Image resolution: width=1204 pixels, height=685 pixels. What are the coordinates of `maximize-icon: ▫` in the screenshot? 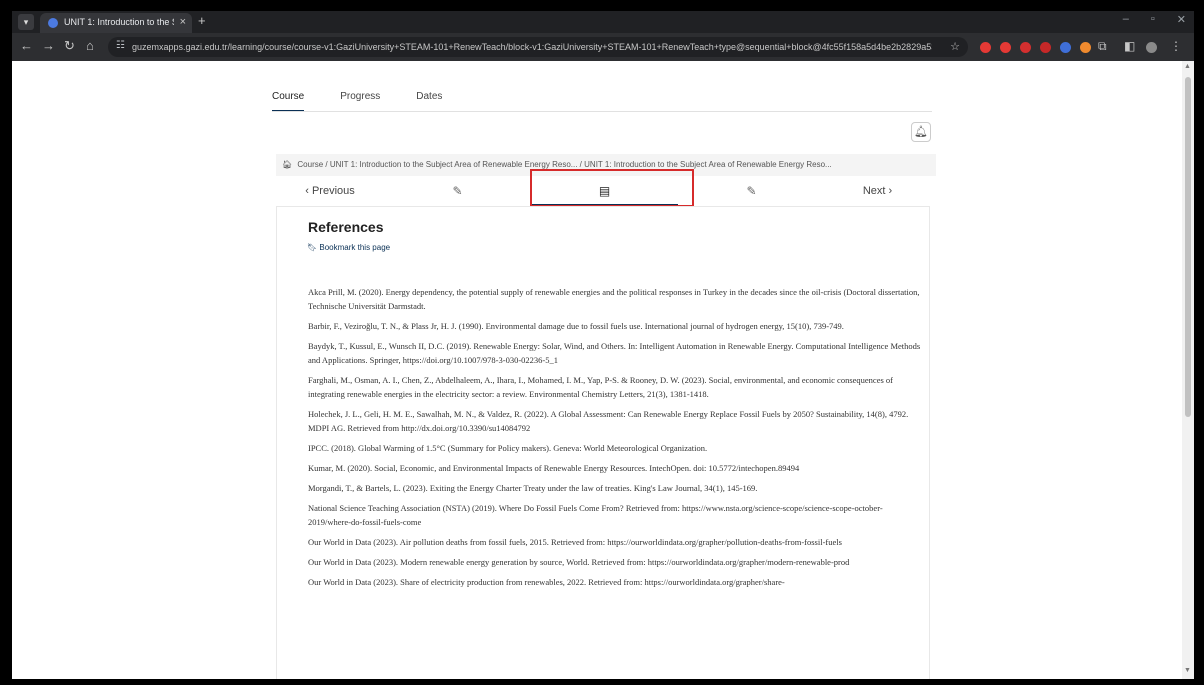 It's located at (1153, 19).